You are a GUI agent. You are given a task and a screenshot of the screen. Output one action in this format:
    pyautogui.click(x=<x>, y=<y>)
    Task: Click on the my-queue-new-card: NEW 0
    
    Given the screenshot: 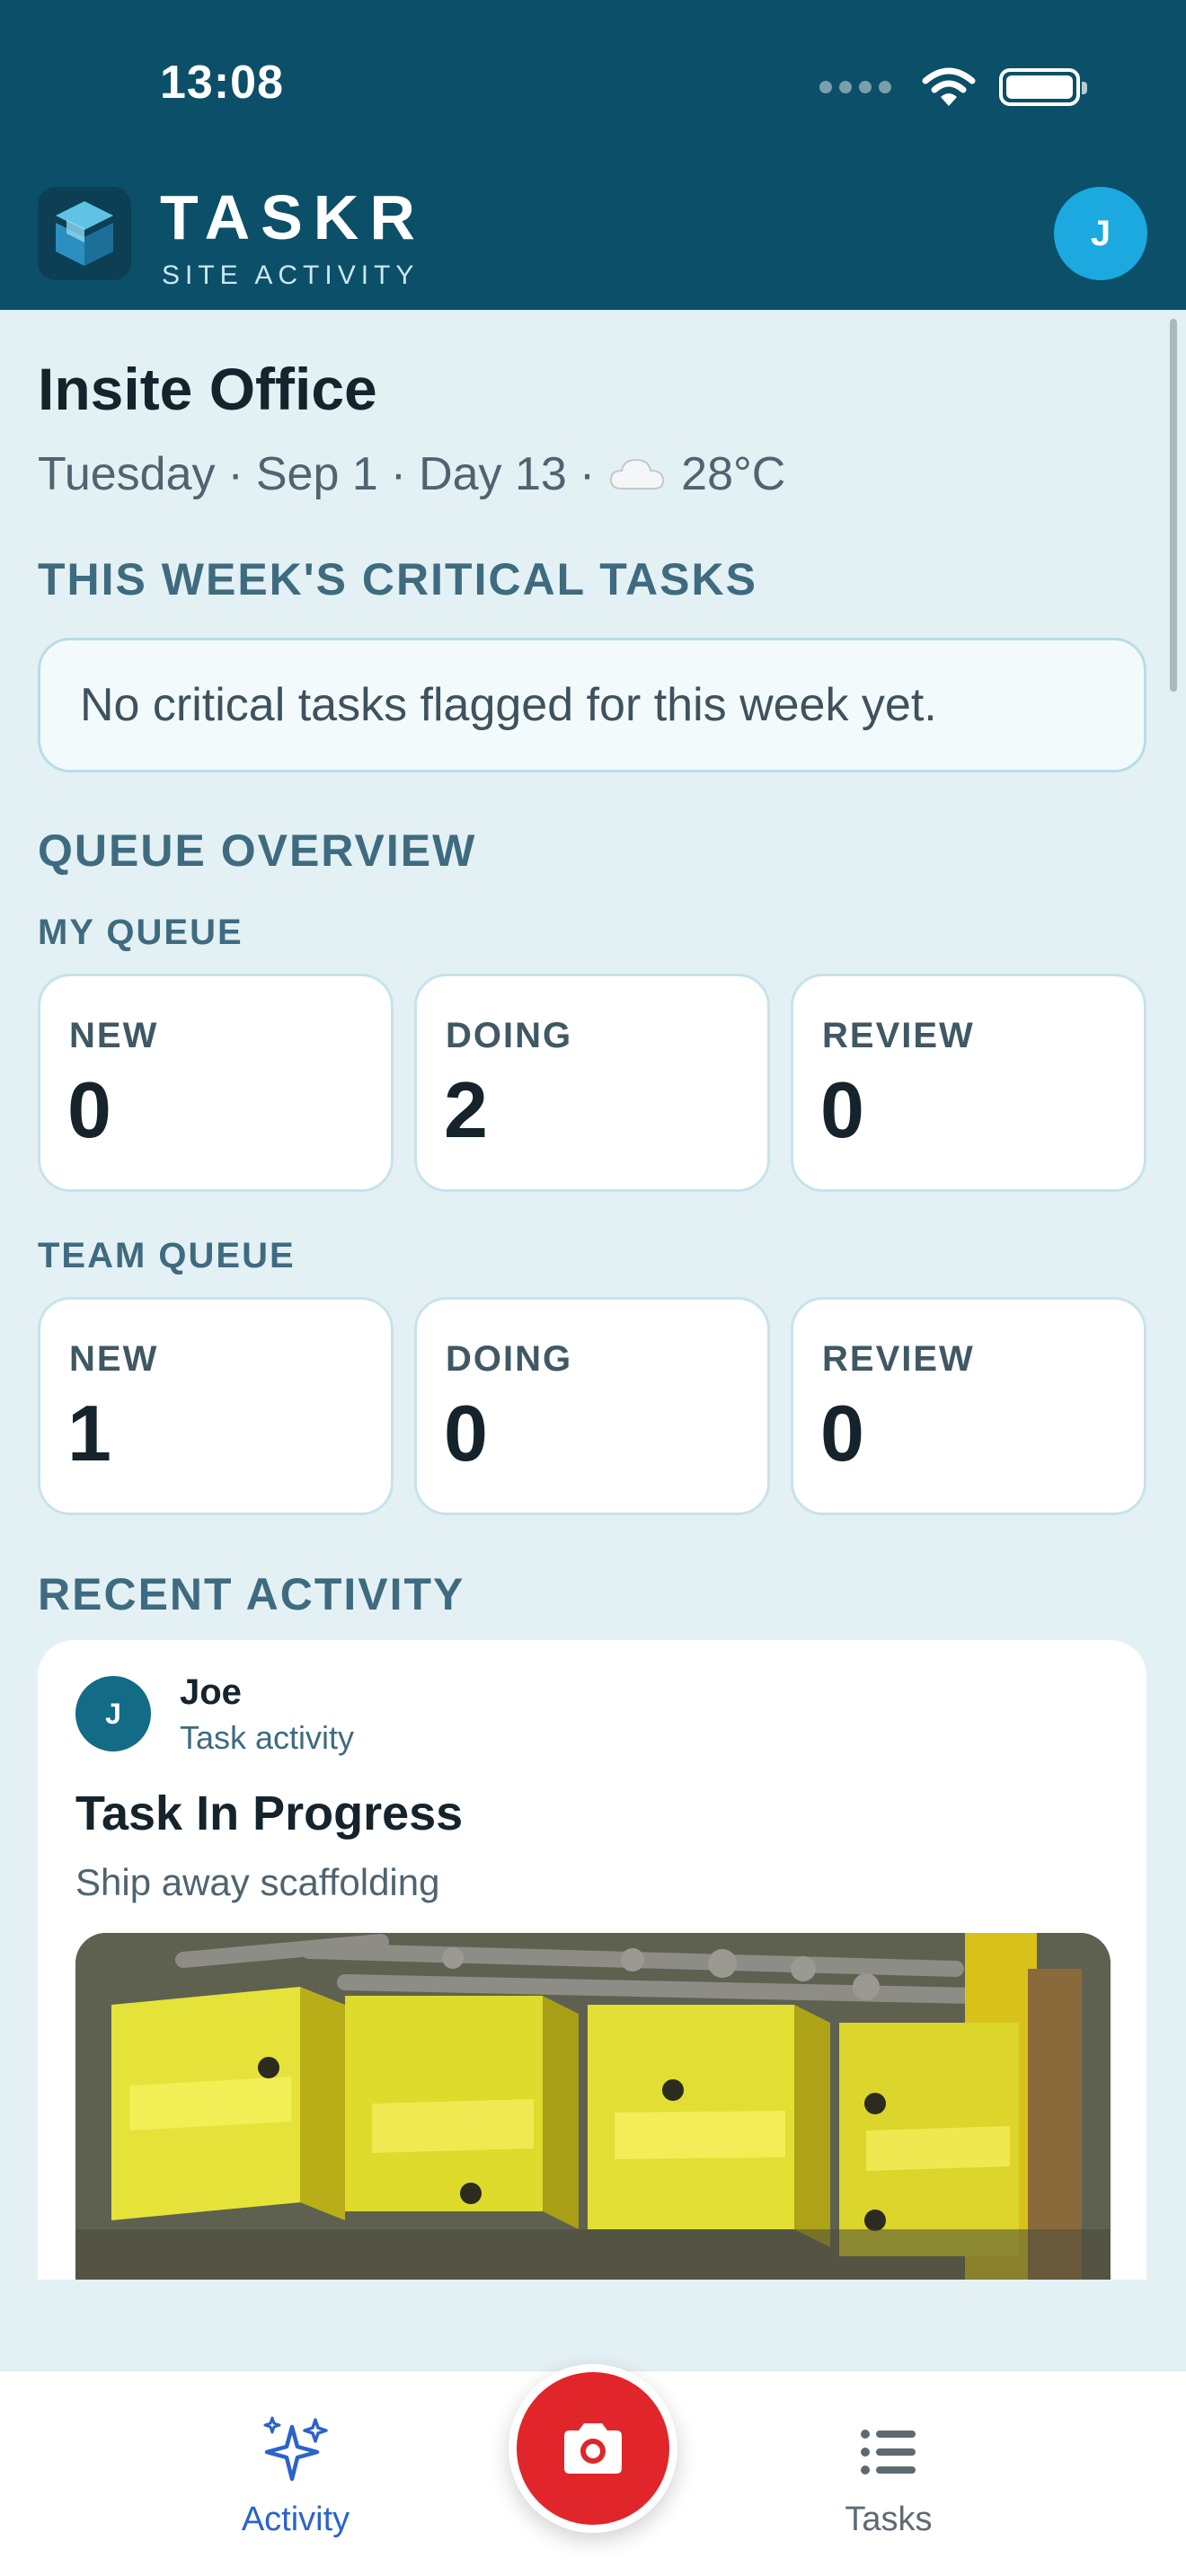 What is the action you would take?
    pyautogui.click(x=216, y=1083)
    